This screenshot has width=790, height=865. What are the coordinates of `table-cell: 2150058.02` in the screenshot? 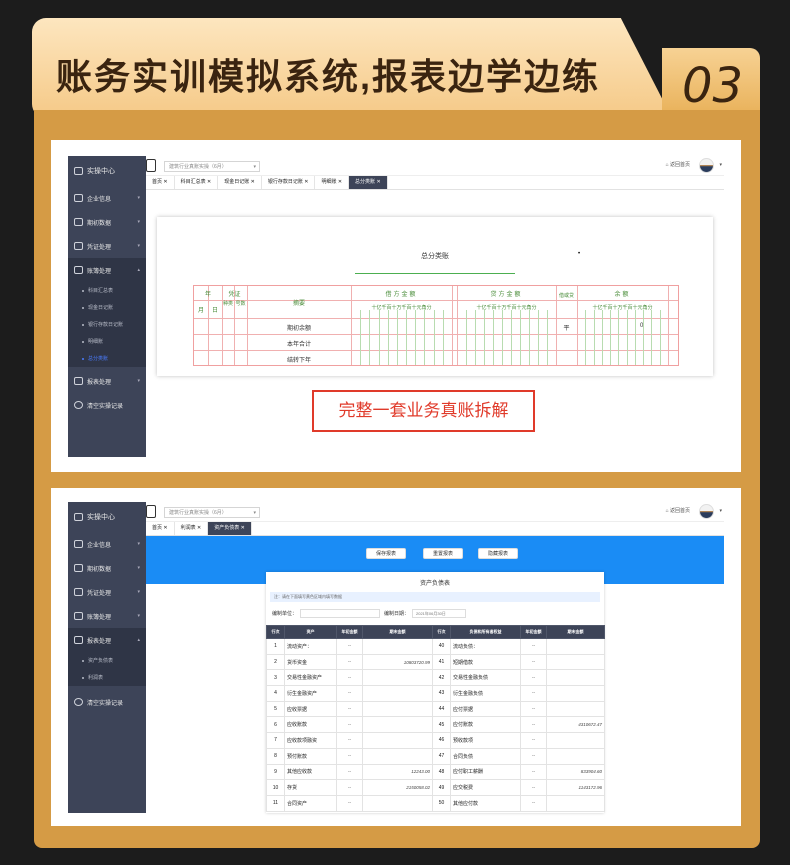 It's located at (397, 787).